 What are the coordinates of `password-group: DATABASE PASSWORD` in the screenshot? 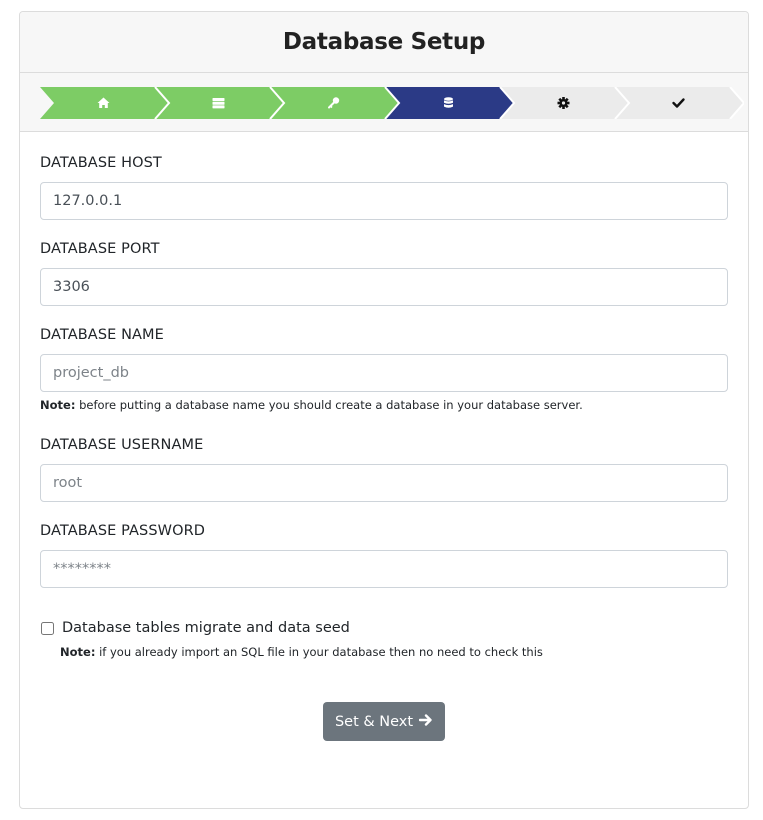 It's located at (384, 555).